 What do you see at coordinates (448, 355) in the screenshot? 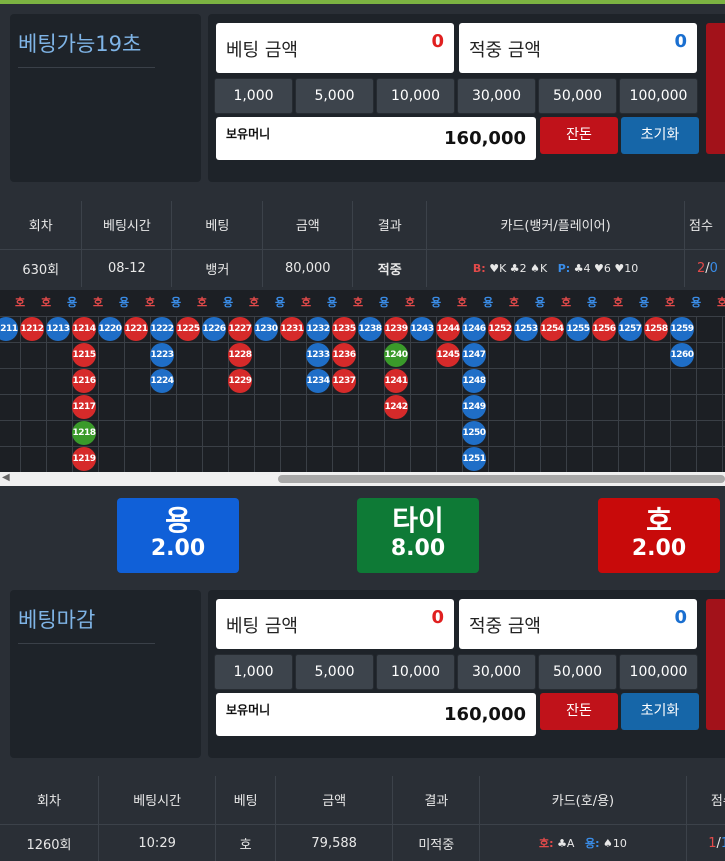
I see `road-ball: 1245` at bounding box center [448, 355].